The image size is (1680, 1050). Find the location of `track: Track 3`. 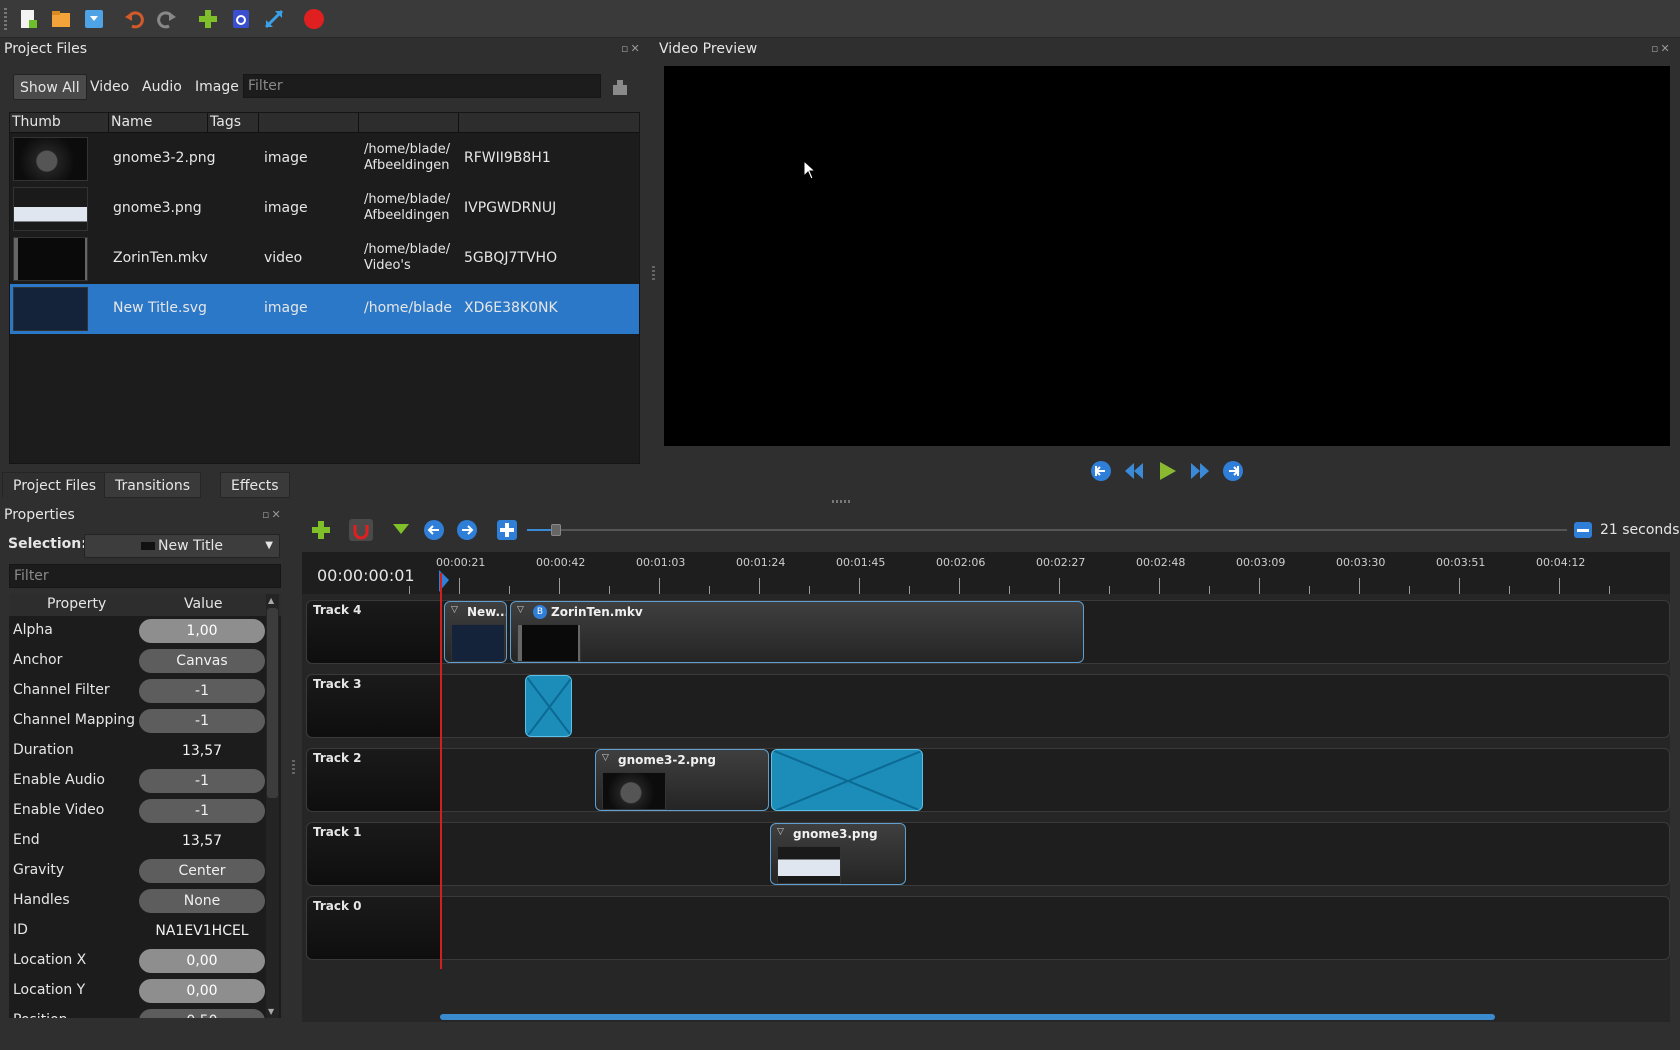

track: Track 3 is located at coordinates (988, 706).